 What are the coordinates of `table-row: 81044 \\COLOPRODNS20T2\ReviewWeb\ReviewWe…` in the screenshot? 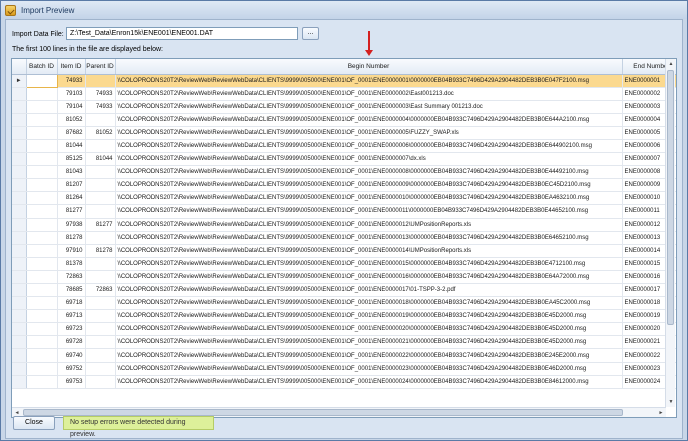 It's located at (344, 146).